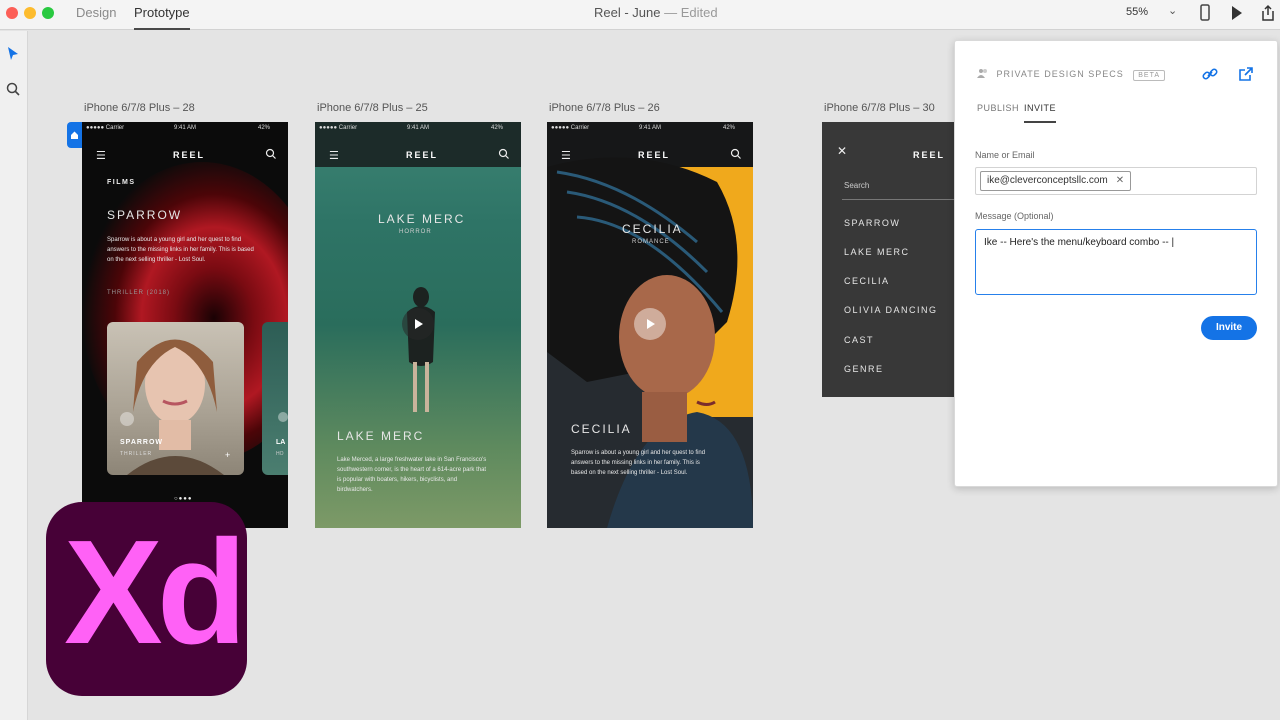 This screenshot has width=1280, height=720. I want to click on people-icon, so click(982, 73).